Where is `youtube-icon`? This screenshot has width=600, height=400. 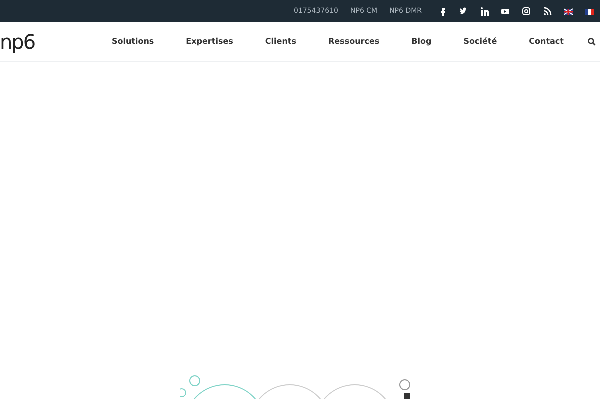 youtube-icon is located at coordinates (505, 11).